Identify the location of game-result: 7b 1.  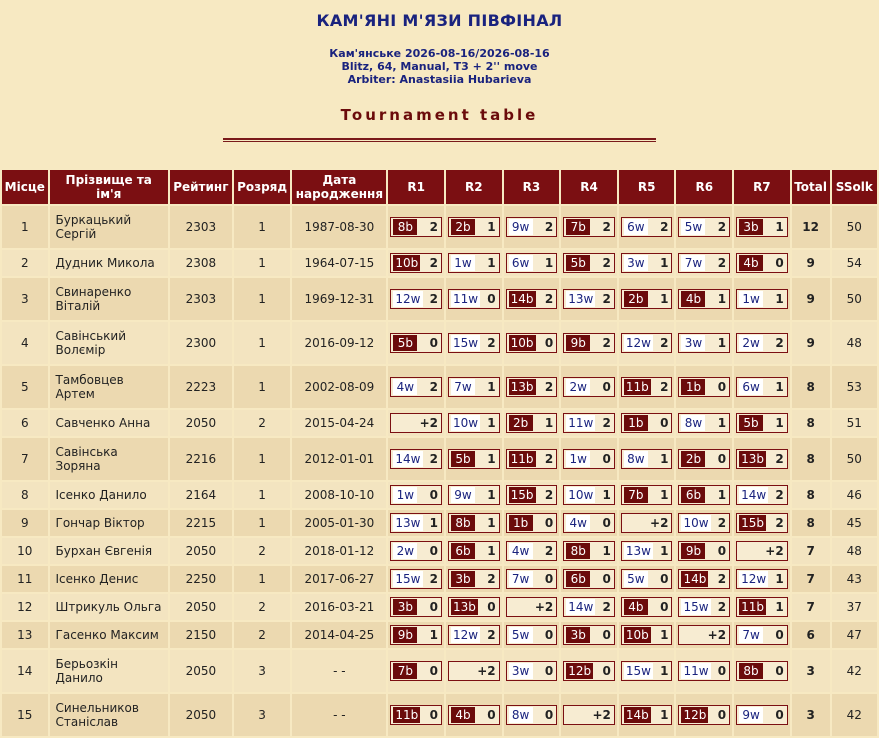
(646, 495).